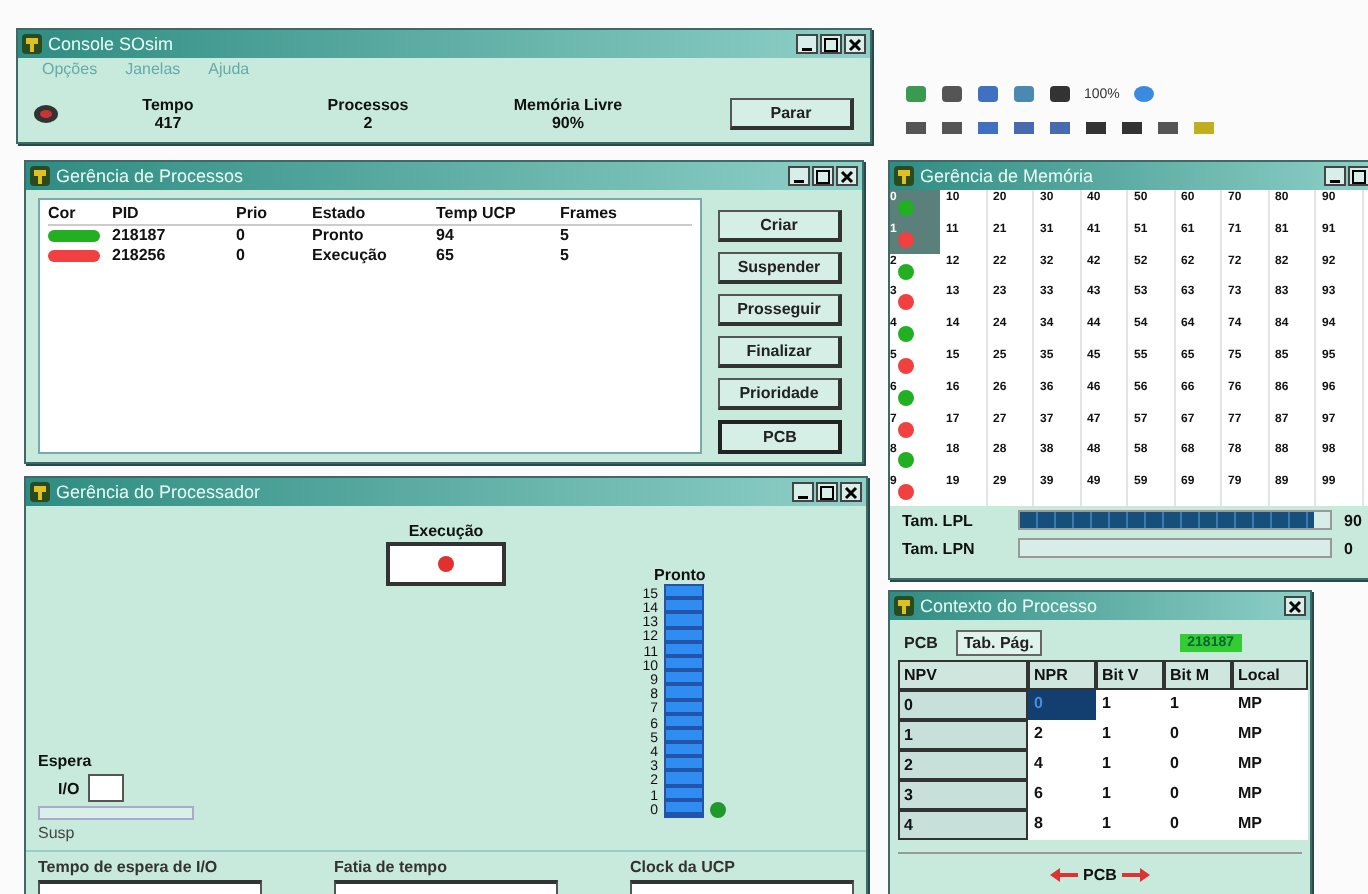 This screenshot has height=894, width=1368. Describe the element at coordinates (939, 548) in the screenshot. I see `queue-label: Tam. LPN` at that location.